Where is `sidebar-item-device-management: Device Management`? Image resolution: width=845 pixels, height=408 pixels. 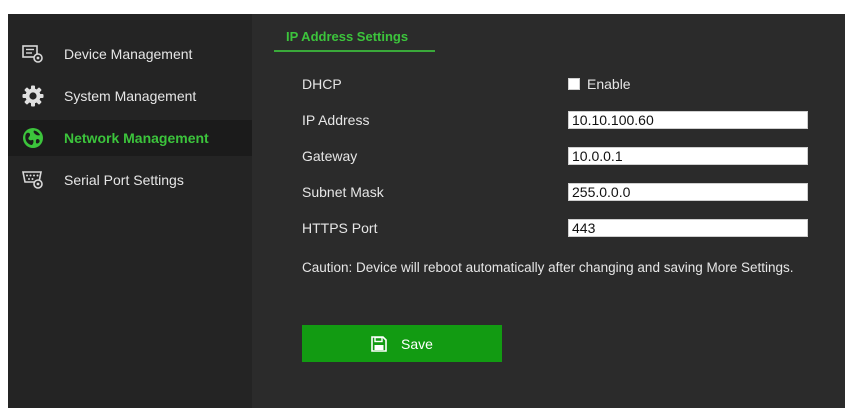 sidebar-item-device-management: Device Management is located at coordinates (130, 54).